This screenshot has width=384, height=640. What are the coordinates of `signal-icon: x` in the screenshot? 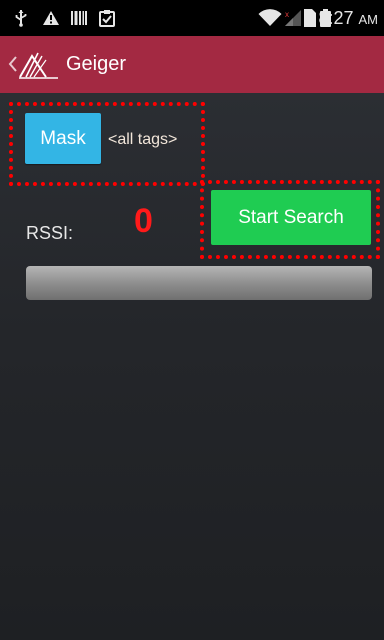 It's located at (293, 18).